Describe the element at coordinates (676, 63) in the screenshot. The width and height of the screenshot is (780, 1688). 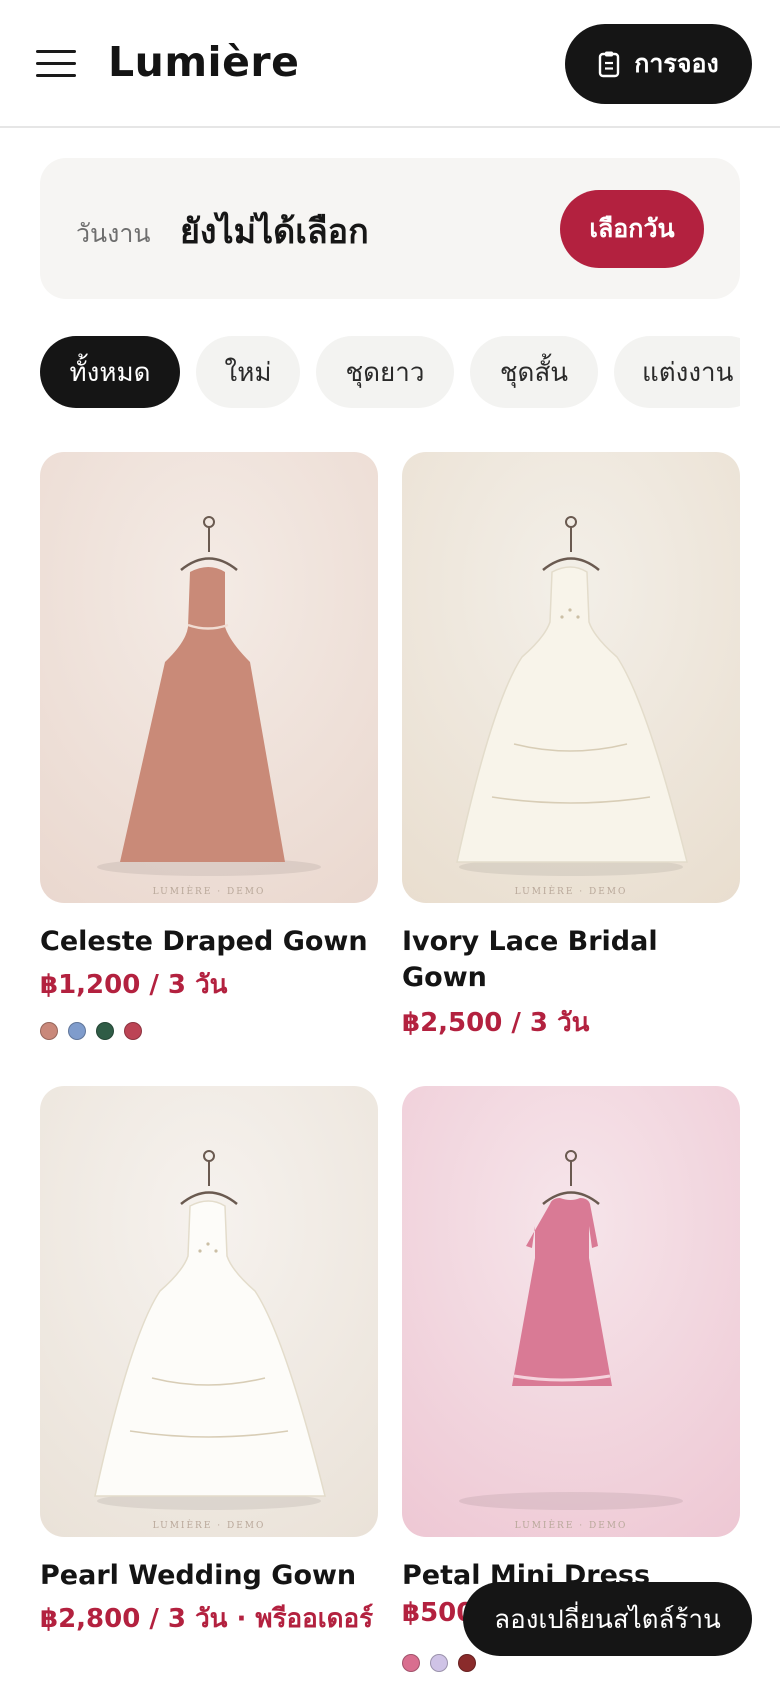
I see `bookings-button-label: การจอง` at that location.